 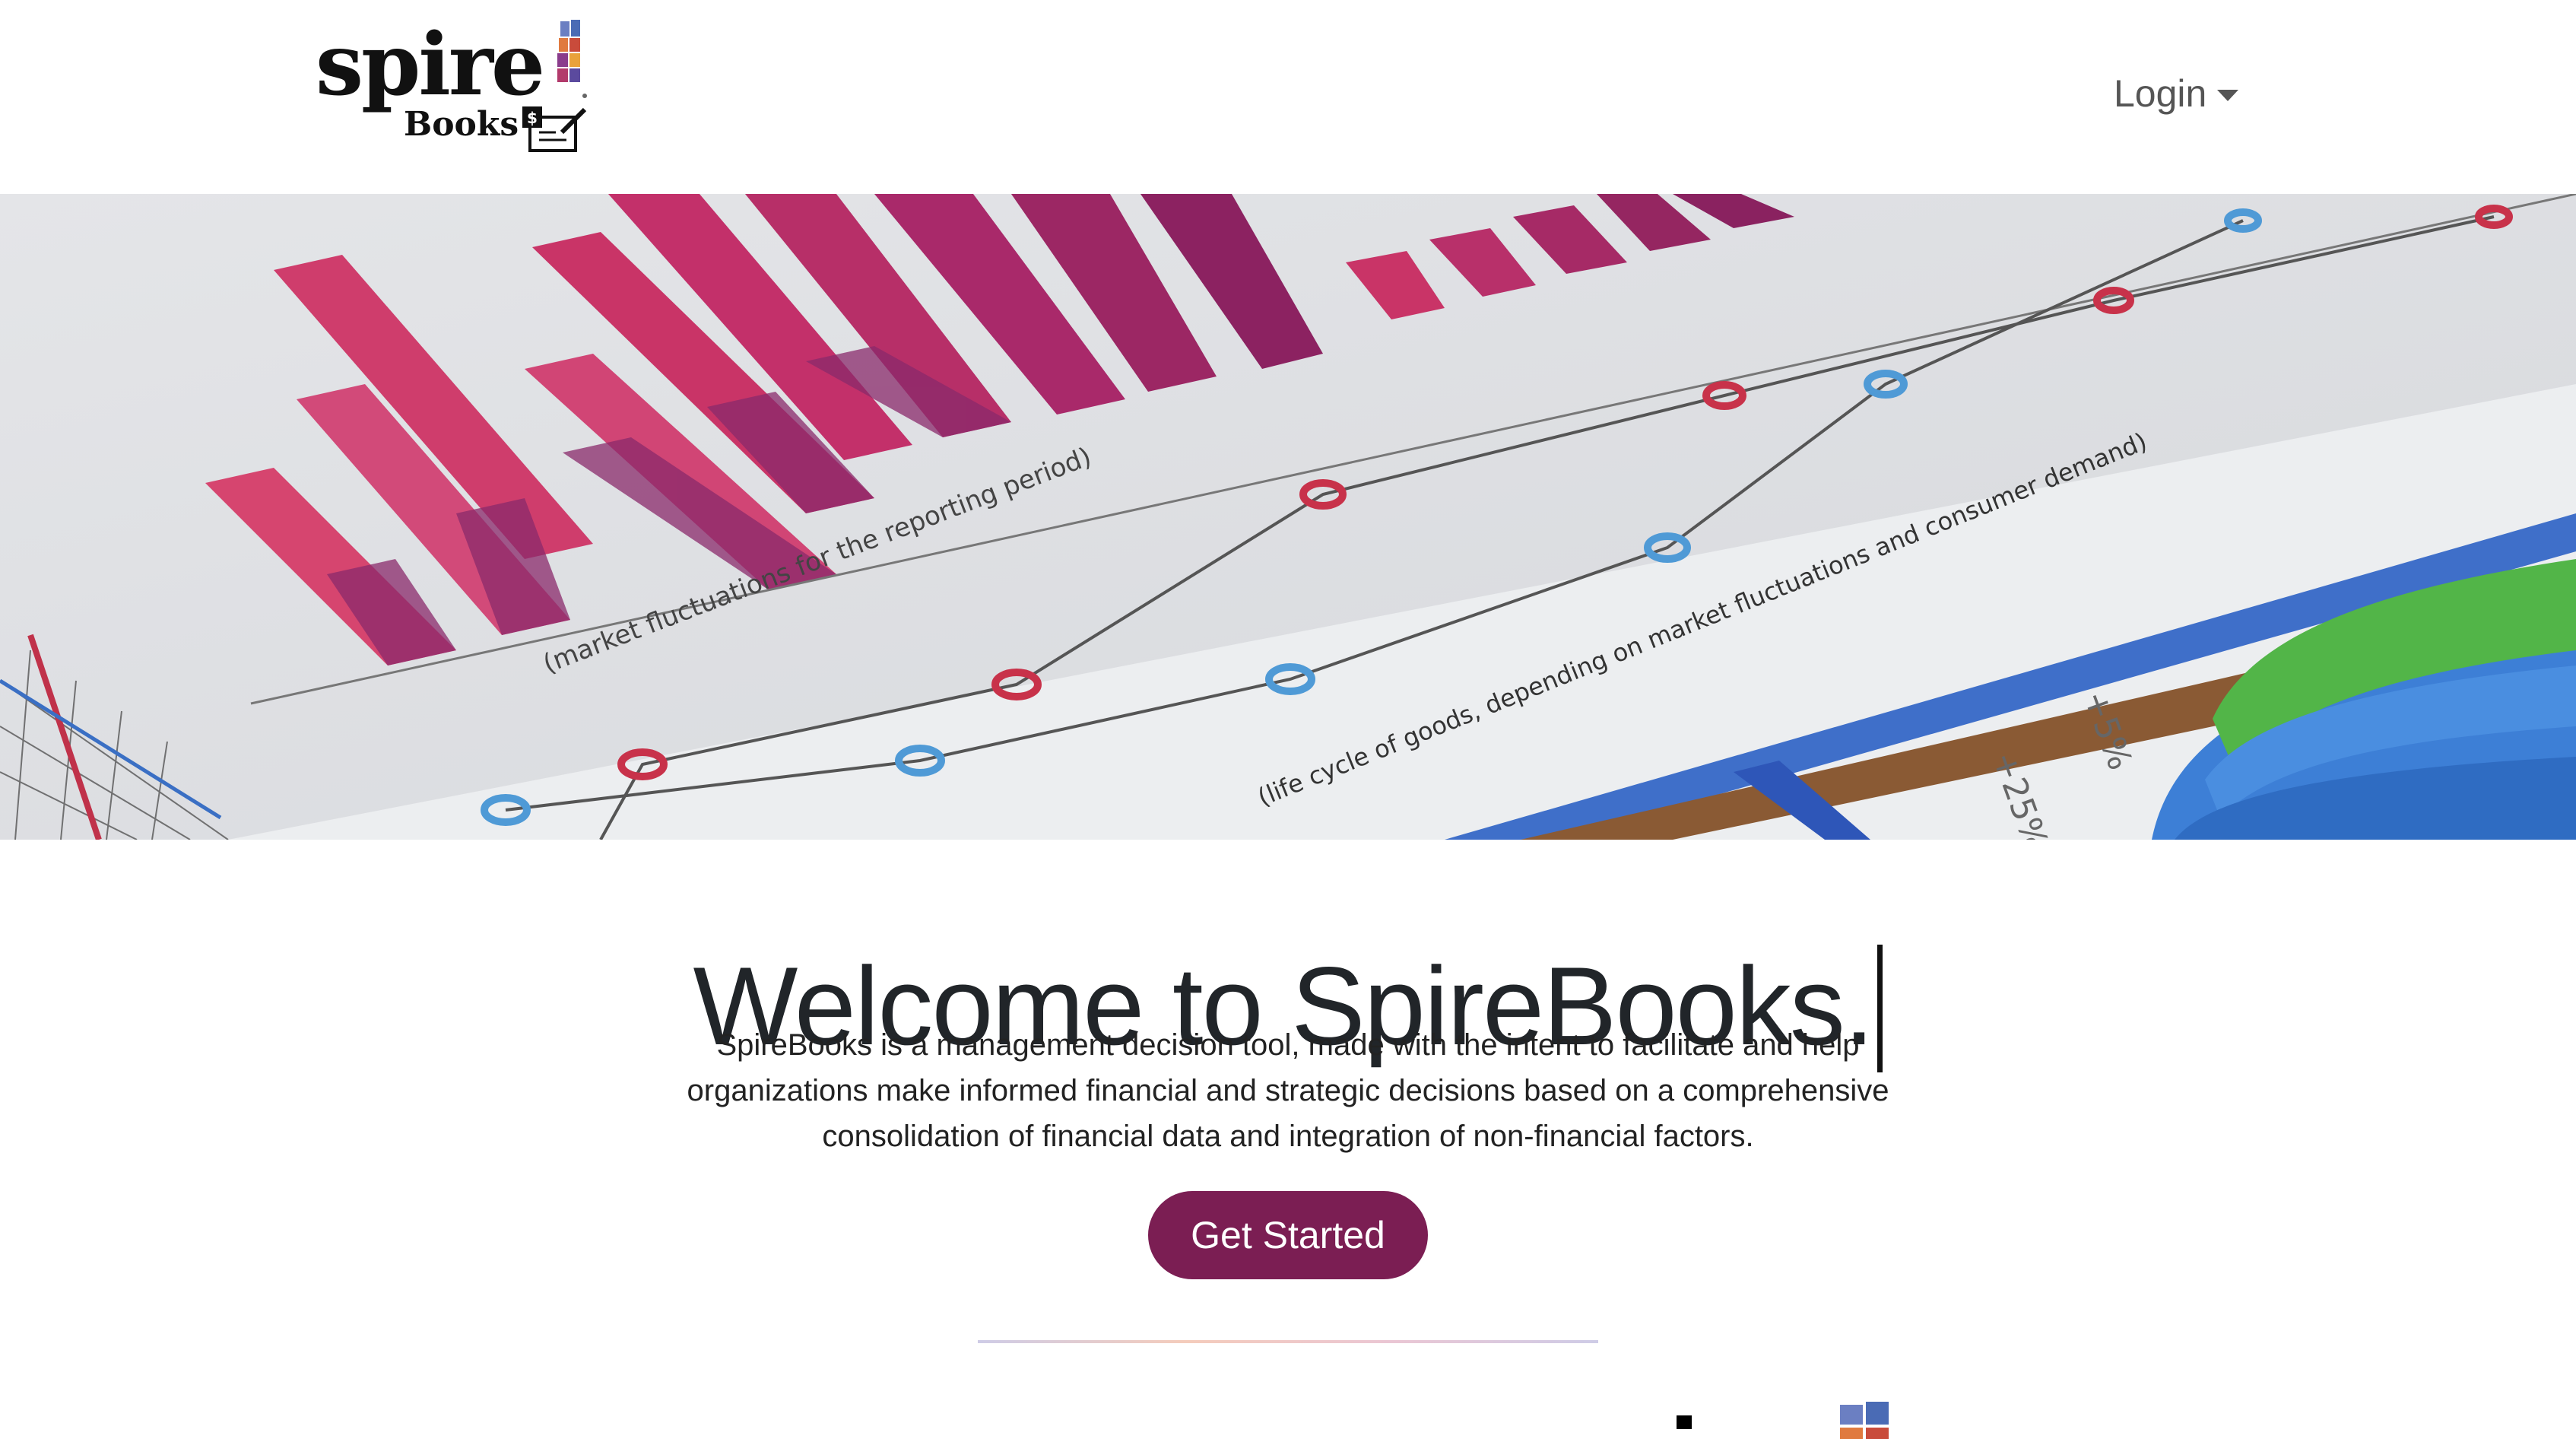 I want to click on spire-grid-icon-partial, so click(x=1864, y=1420).